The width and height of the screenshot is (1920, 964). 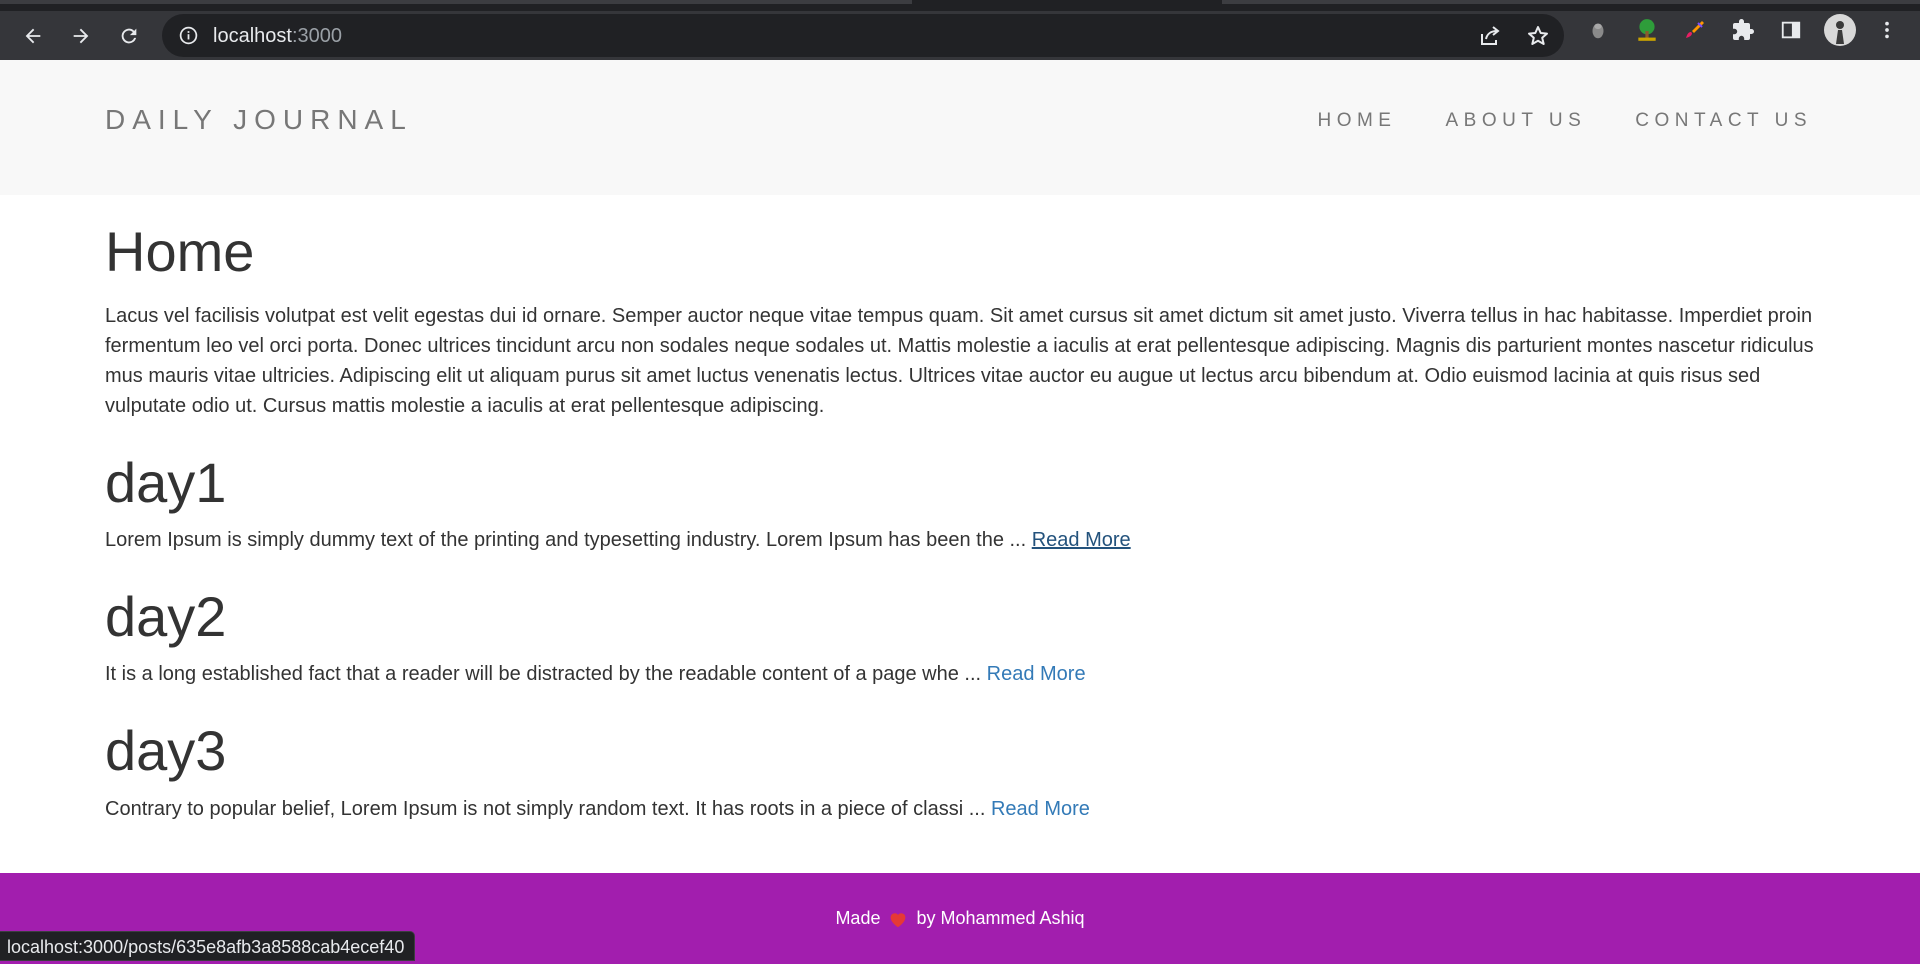 I want to click on forward-button, so click(x=81, y=36).